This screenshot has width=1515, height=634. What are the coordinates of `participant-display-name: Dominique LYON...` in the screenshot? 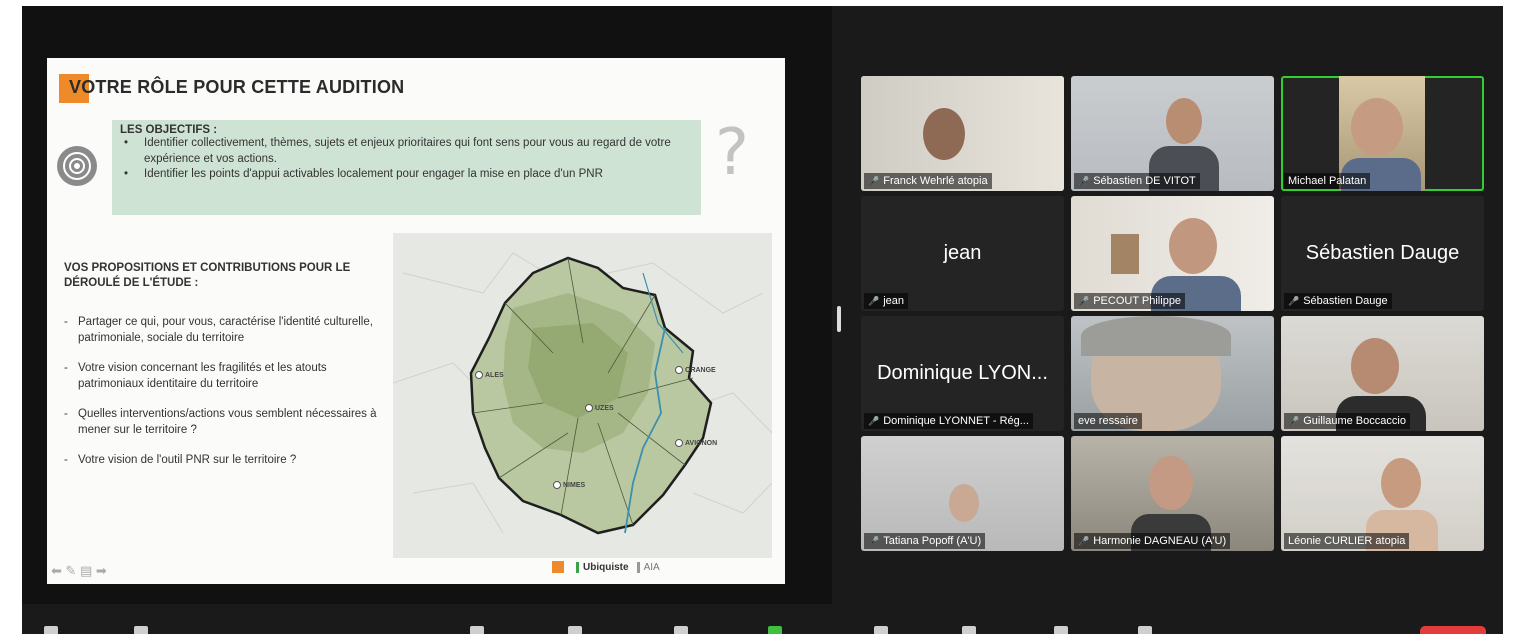 It's located at (962, 373).